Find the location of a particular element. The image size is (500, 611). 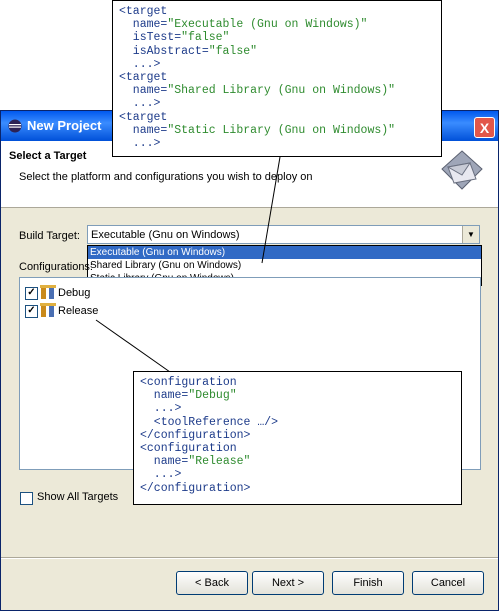

code-line: name="Shared Library (Gnu on Windows)" is located at coordinates (277, 90).